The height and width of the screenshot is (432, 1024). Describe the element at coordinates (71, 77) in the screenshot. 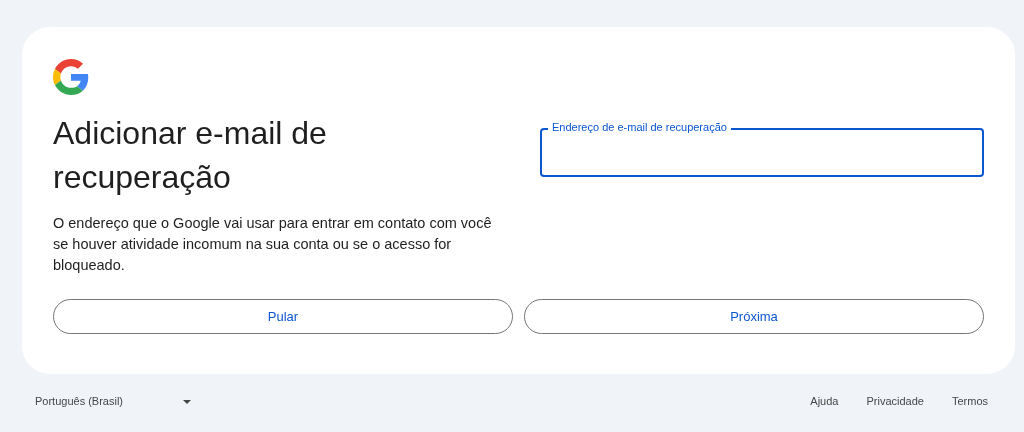

I see `google-logo-icon` at that location.